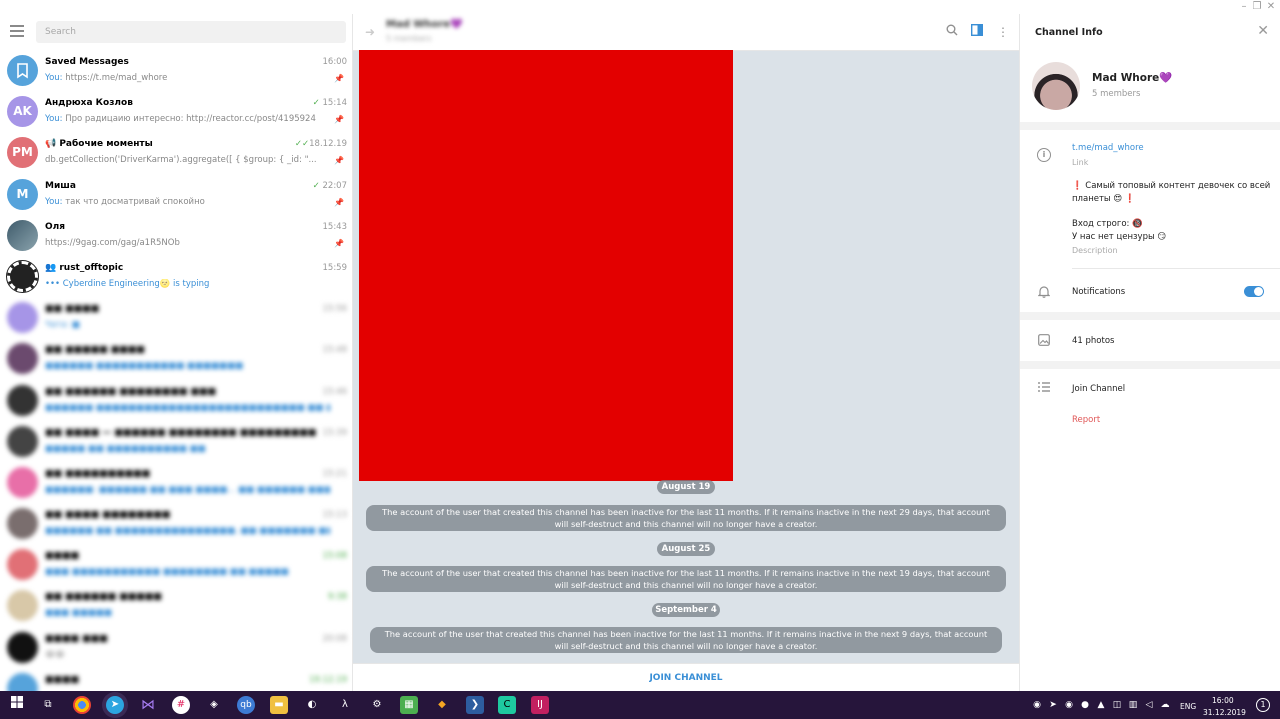  Describe the element at coordinates (686, 677) in the screenshot. I see `join-channel-button: JOIN CHANNEL` at that location.